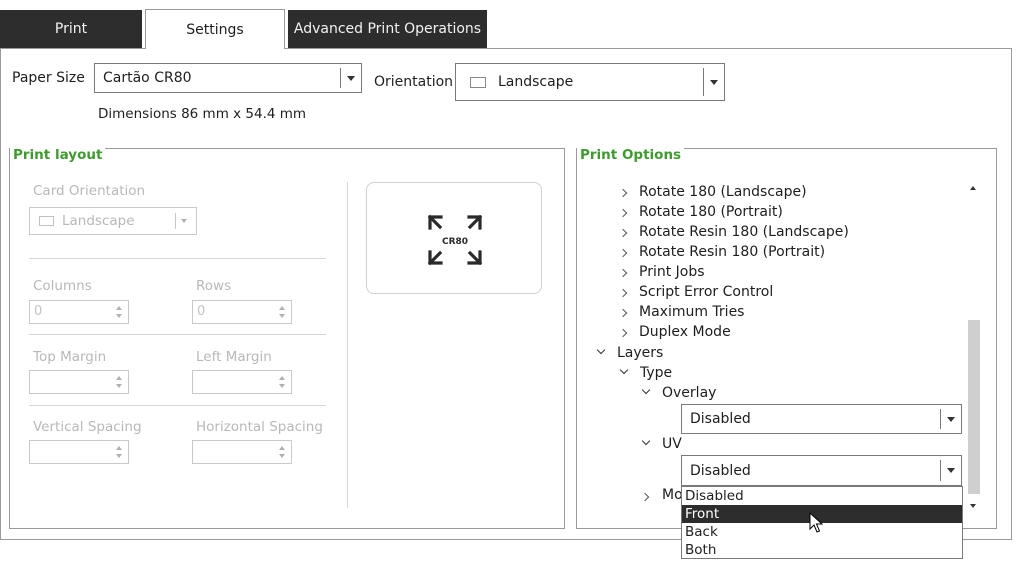  I want to click on overlay-value: Disabled, so click(720, 419).